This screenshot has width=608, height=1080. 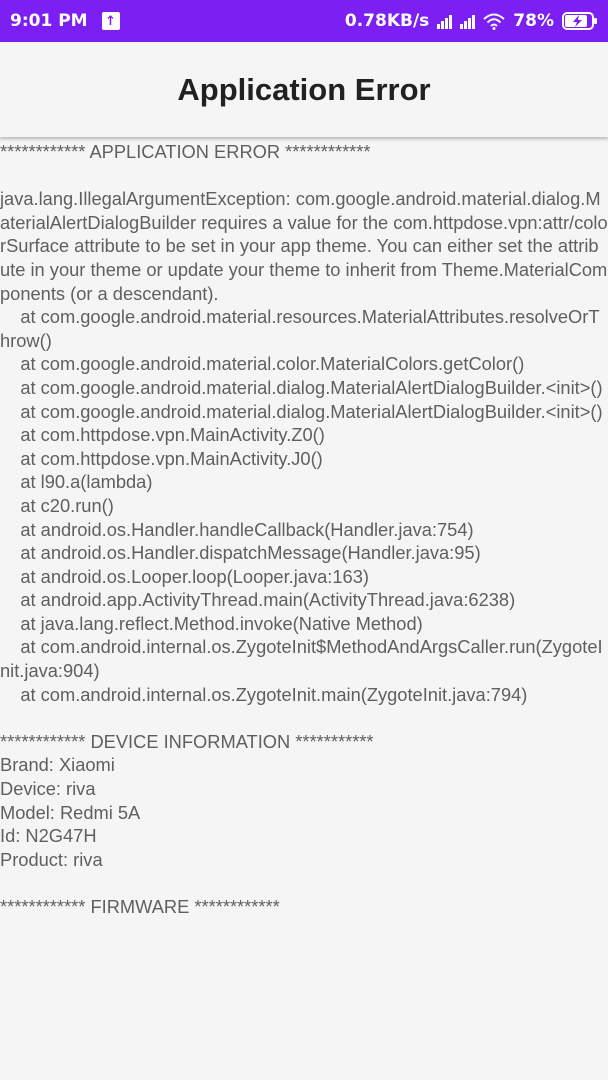 What do you see at coordinates (580, 21) in the screenshot?
I see `battery-charging-icon` at bounding box center [580, 21].